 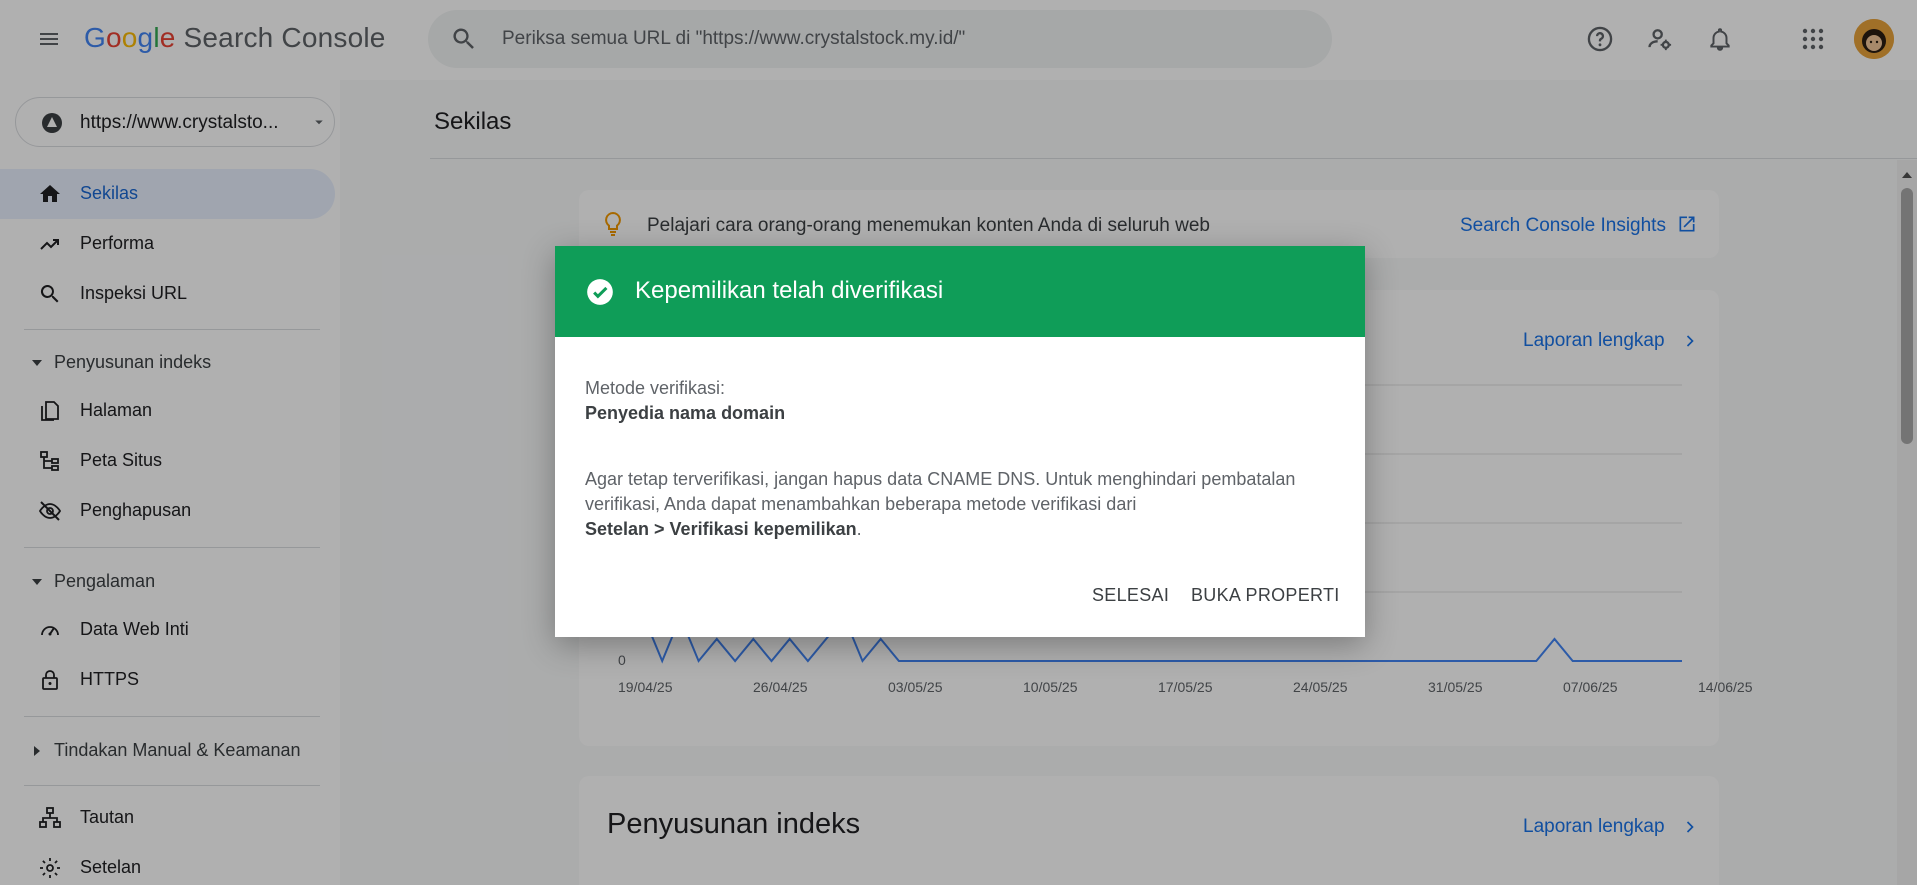 I want to click on done-button: SELESAI, so click(x=1130, y=595).